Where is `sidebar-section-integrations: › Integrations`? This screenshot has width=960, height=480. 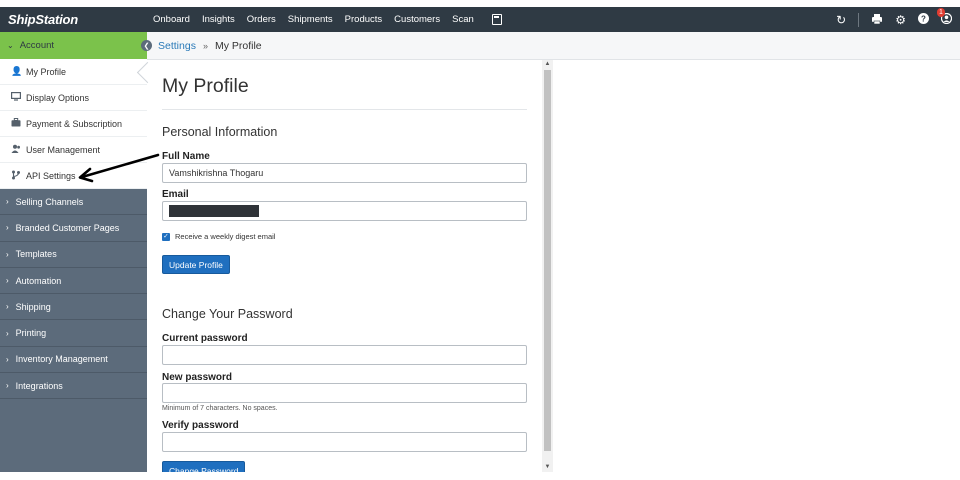 sidebar-section-integrations: › Integrations is located at coordinates (73, 386).